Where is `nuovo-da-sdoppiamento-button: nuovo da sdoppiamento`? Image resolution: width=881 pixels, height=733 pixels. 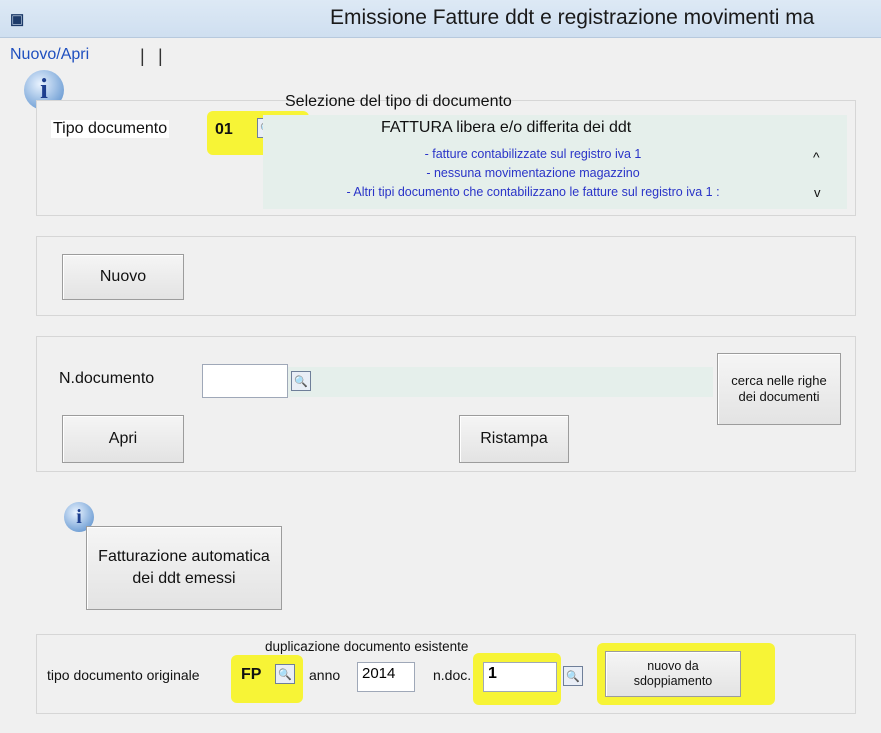 nuovo-da-sdoppiamento-button: nuovo da sdoppiamento is located at coordinates (673, 674).